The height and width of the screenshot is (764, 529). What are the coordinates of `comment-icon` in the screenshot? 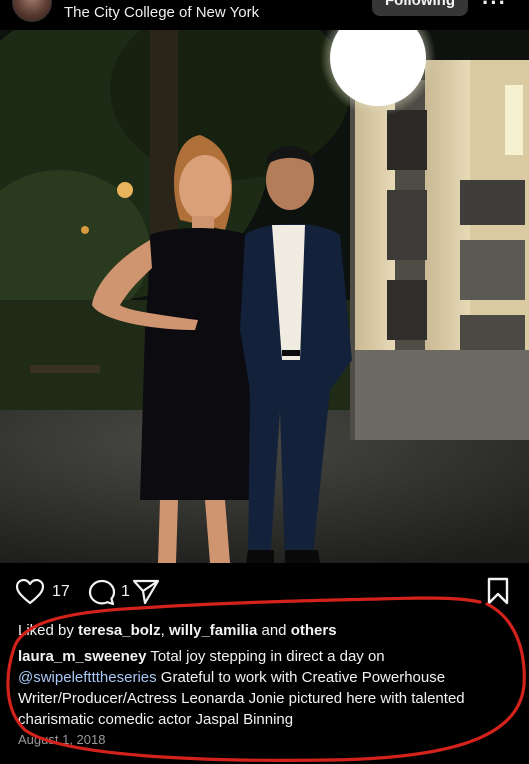 It's located at (102, 593).